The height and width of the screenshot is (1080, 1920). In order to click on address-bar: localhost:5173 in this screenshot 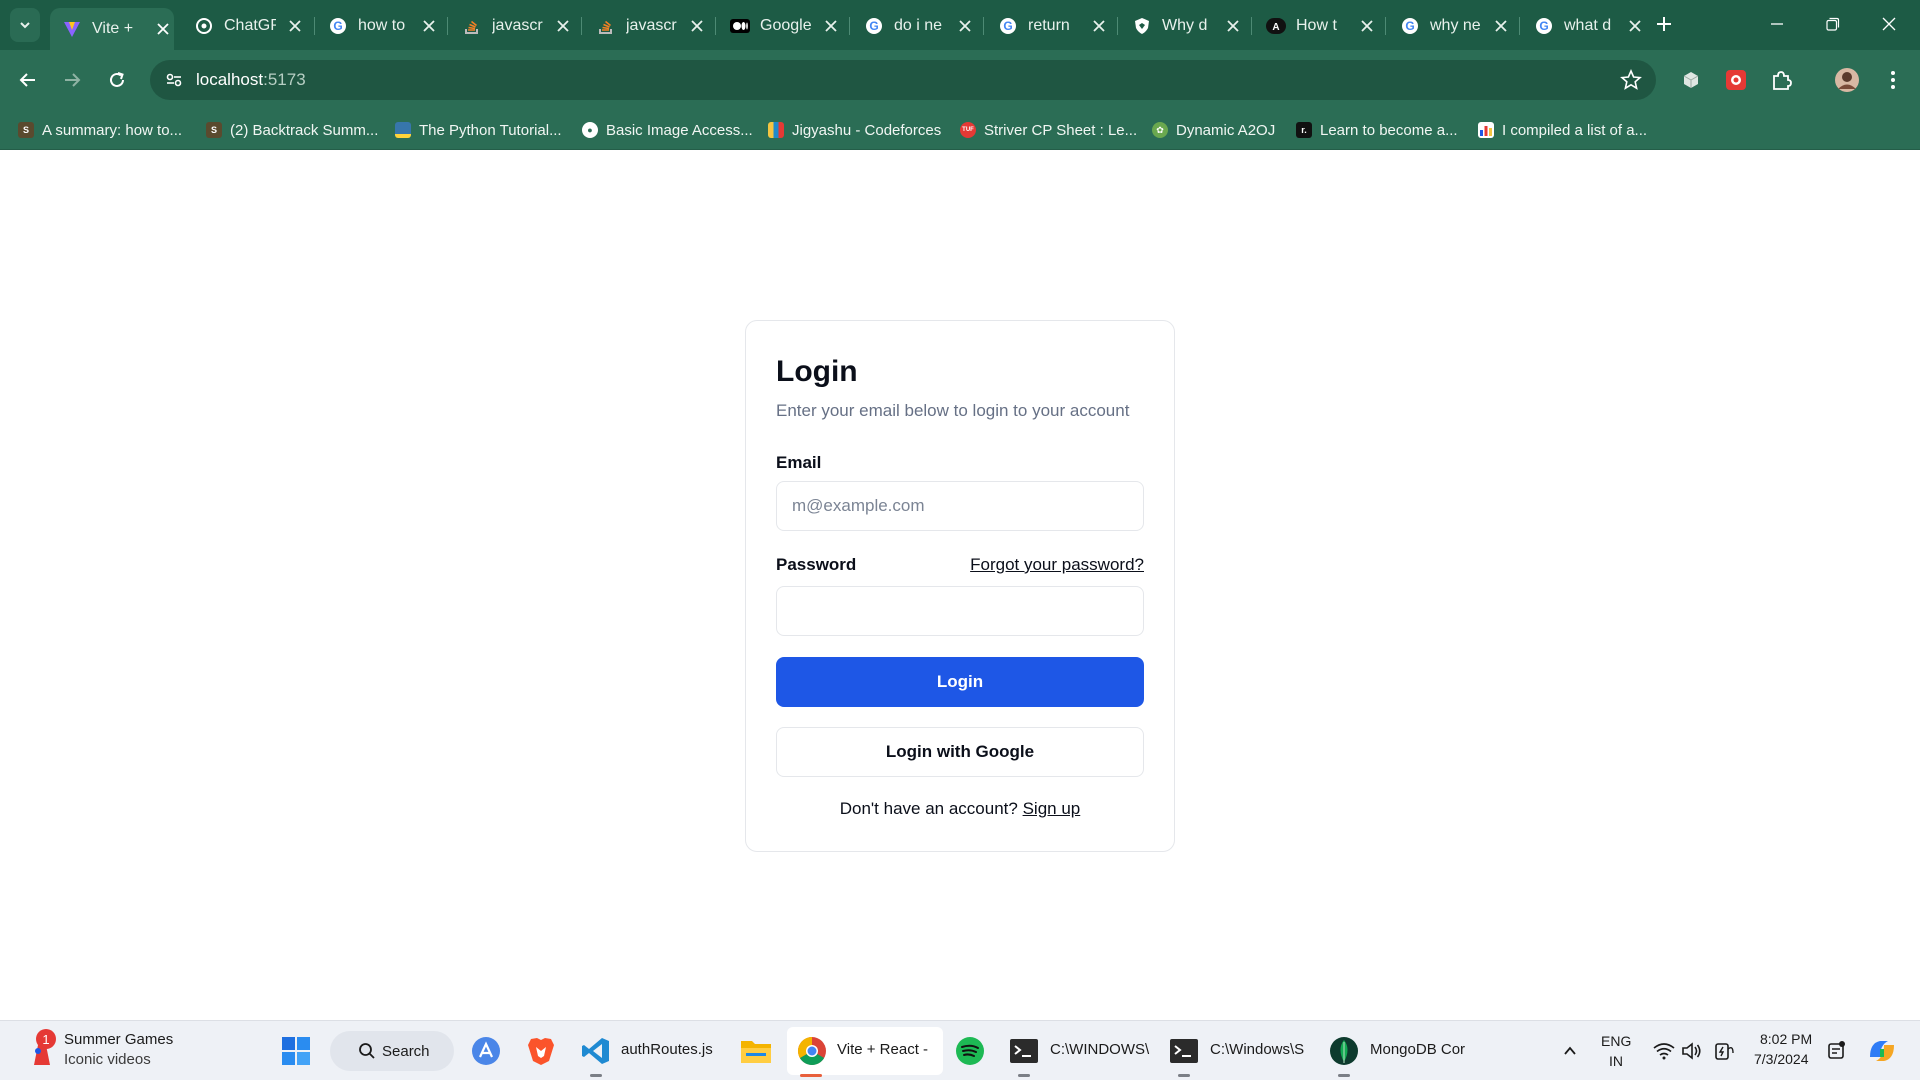, I will do `click(903, 80)`.